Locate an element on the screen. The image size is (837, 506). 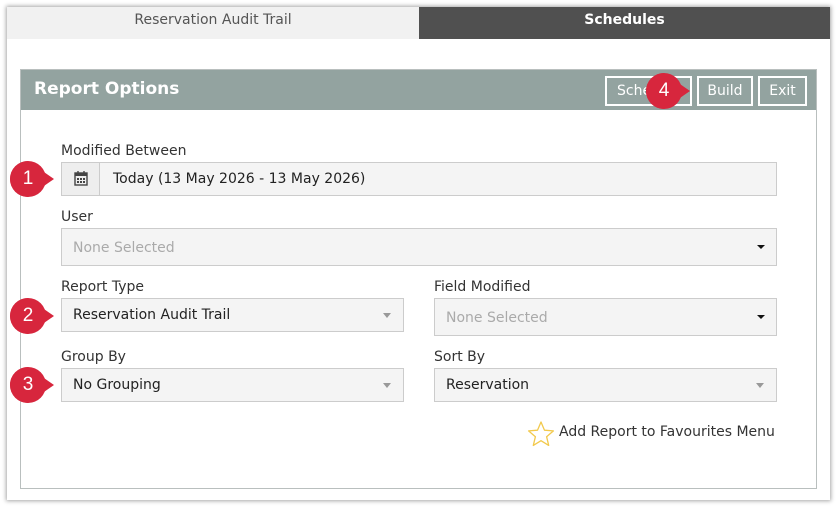
group-by-select: No Grouping is located at coordinates (232, 385).